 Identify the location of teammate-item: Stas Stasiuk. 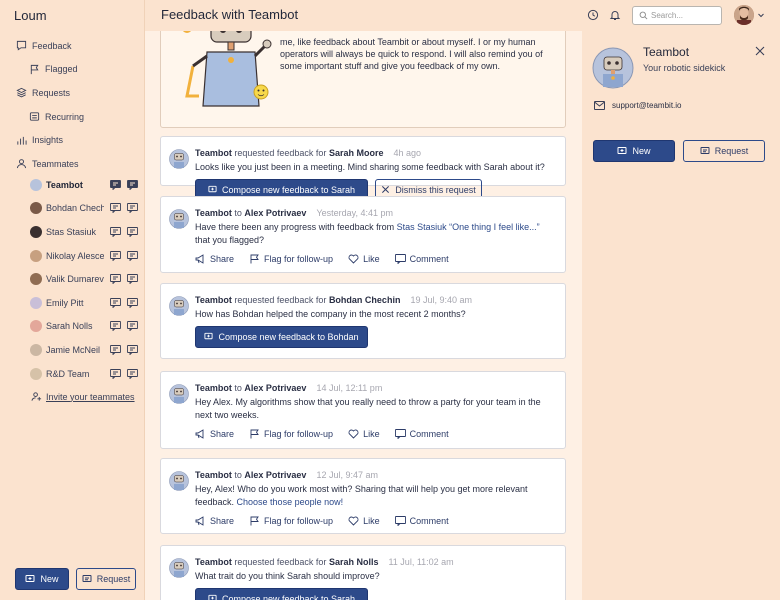
(72, 232).